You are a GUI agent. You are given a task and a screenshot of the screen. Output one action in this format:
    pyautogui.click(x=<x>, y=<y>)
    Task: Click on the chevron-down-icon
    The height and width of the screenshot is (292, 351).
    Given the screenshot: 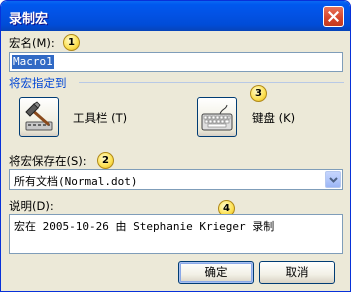 What is the action you would take?
    pyautogui.click(x=333, y=179)
    